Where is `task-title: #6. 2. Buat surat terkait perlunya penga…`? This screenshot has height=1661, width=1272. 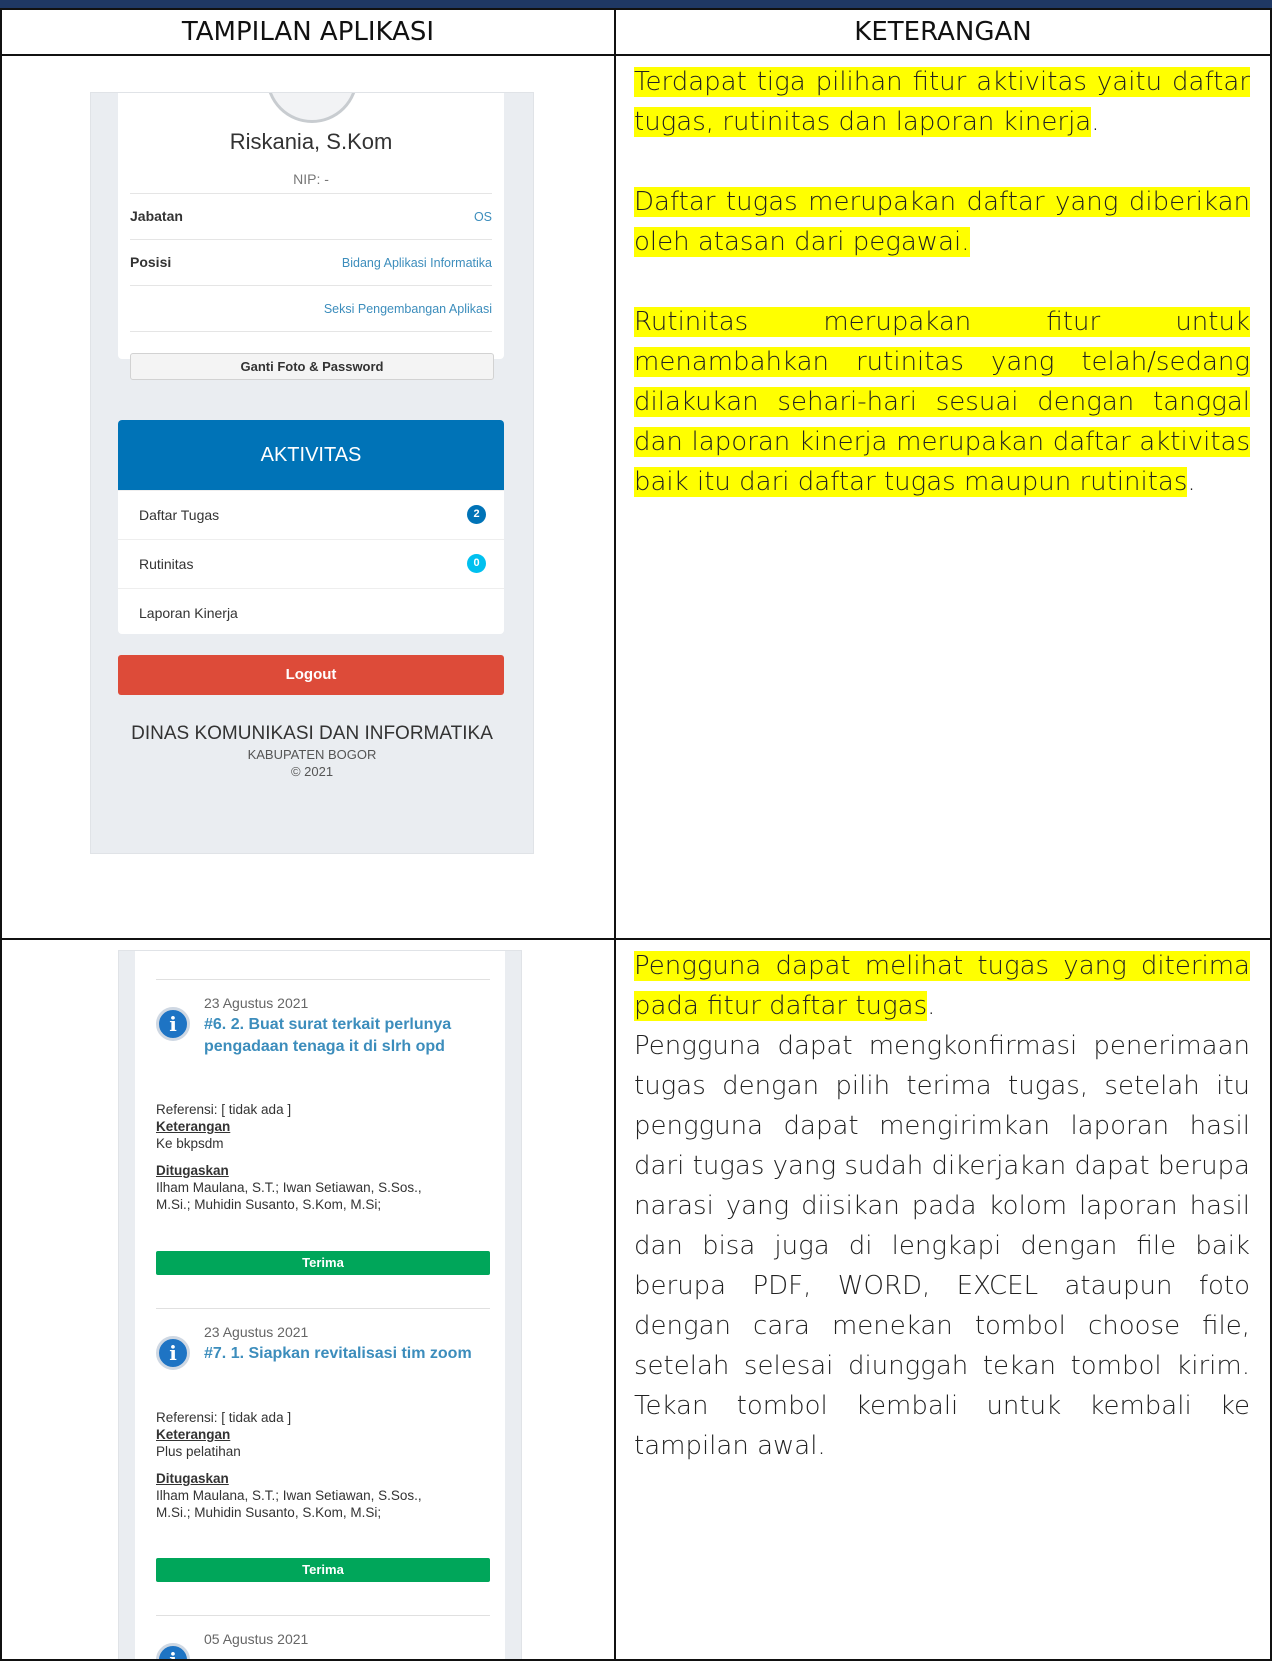
task-title: #6. 2. Buat surat terkait perlunya penga… is located at coordinates (349, 1036).